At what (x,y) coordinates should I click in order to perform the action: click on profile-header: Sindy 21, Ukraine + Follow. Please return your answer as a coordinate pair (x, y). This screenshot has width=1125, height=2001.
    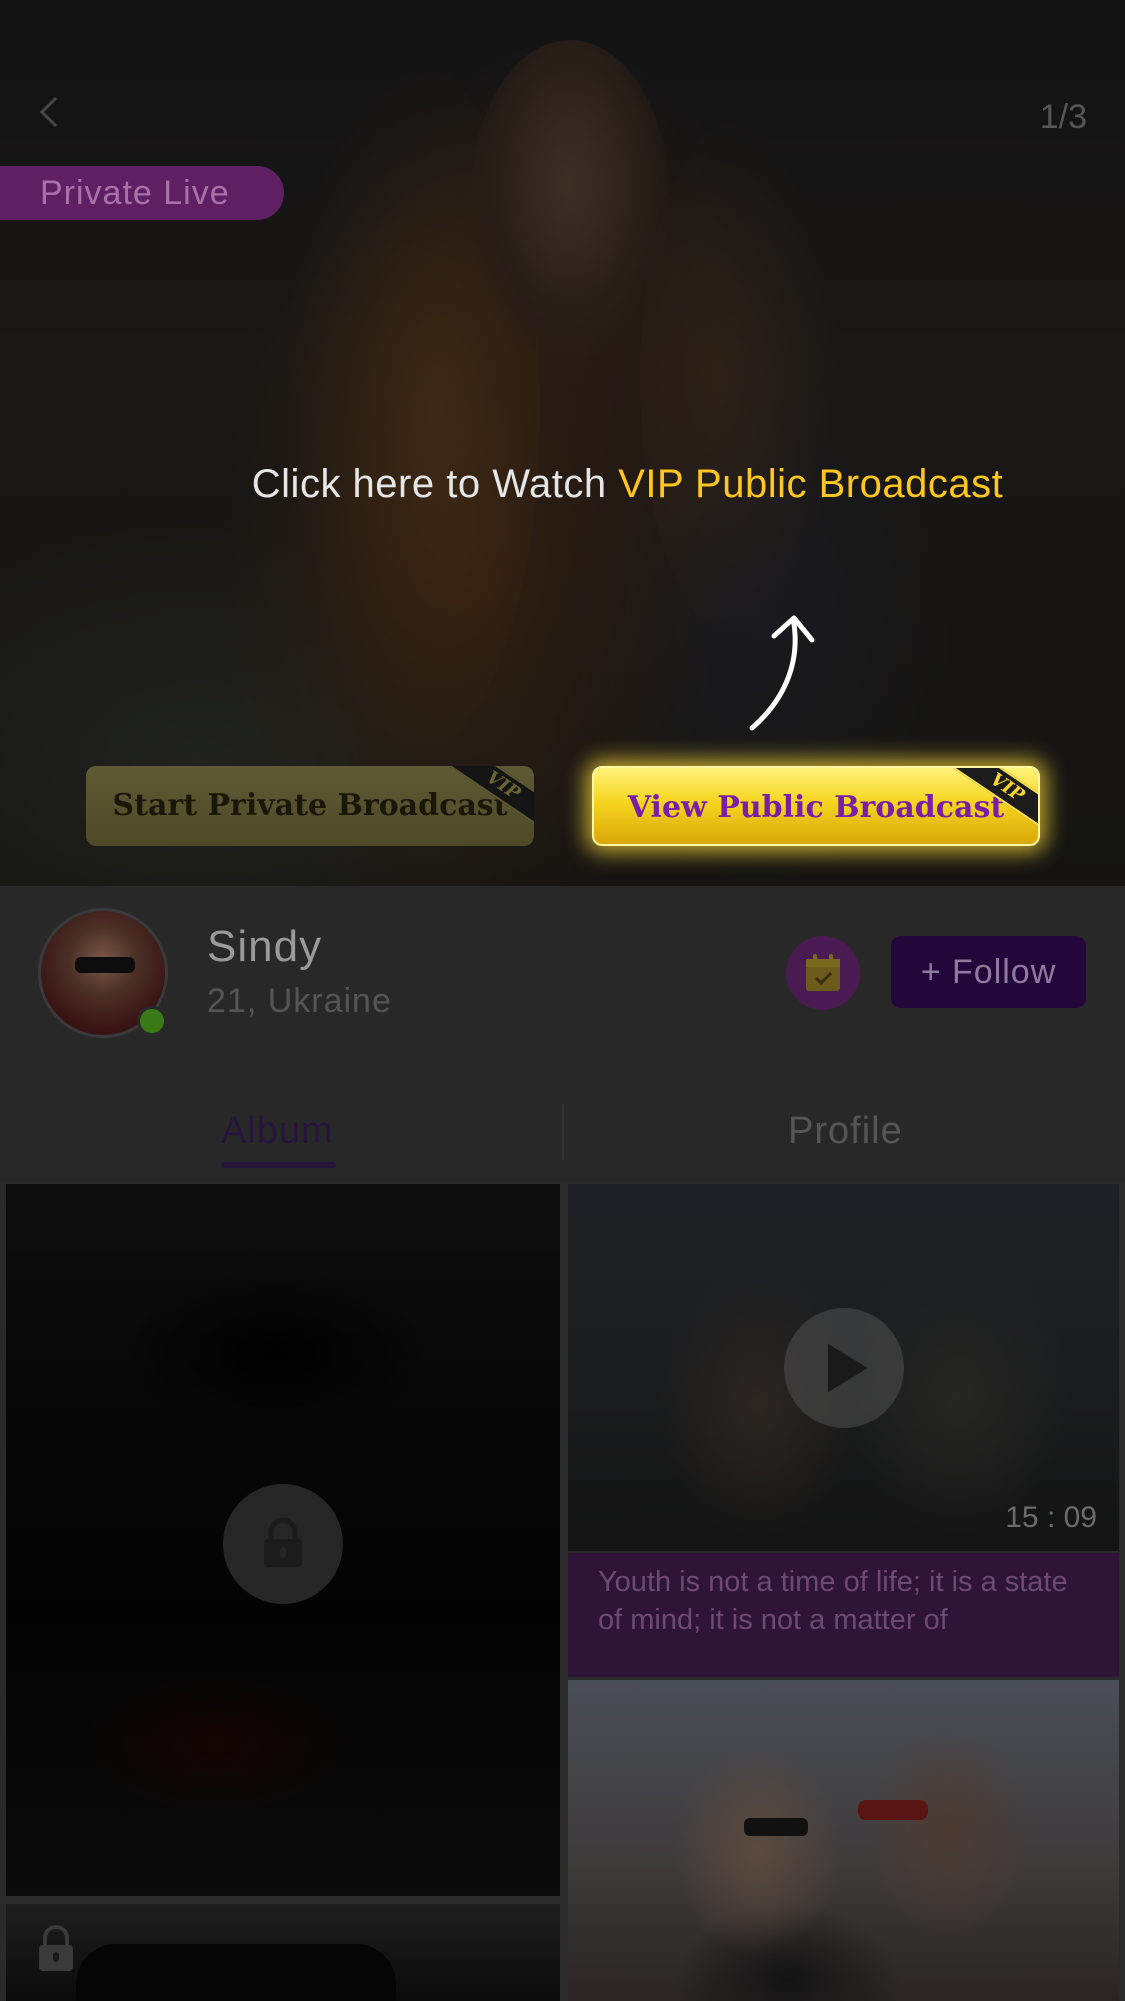
    Looking at the image, I should click on (562, 981).